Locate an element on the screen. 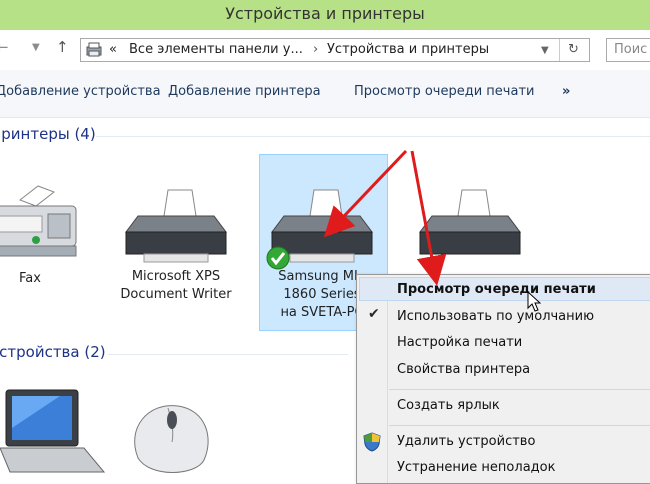  annotation-arrows is located at coordinates (385, 217).